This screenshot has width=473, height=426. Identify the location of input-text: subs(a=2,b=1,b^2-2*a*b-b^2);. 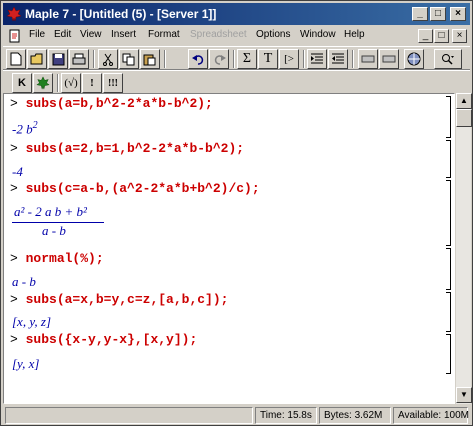
(135, 148).